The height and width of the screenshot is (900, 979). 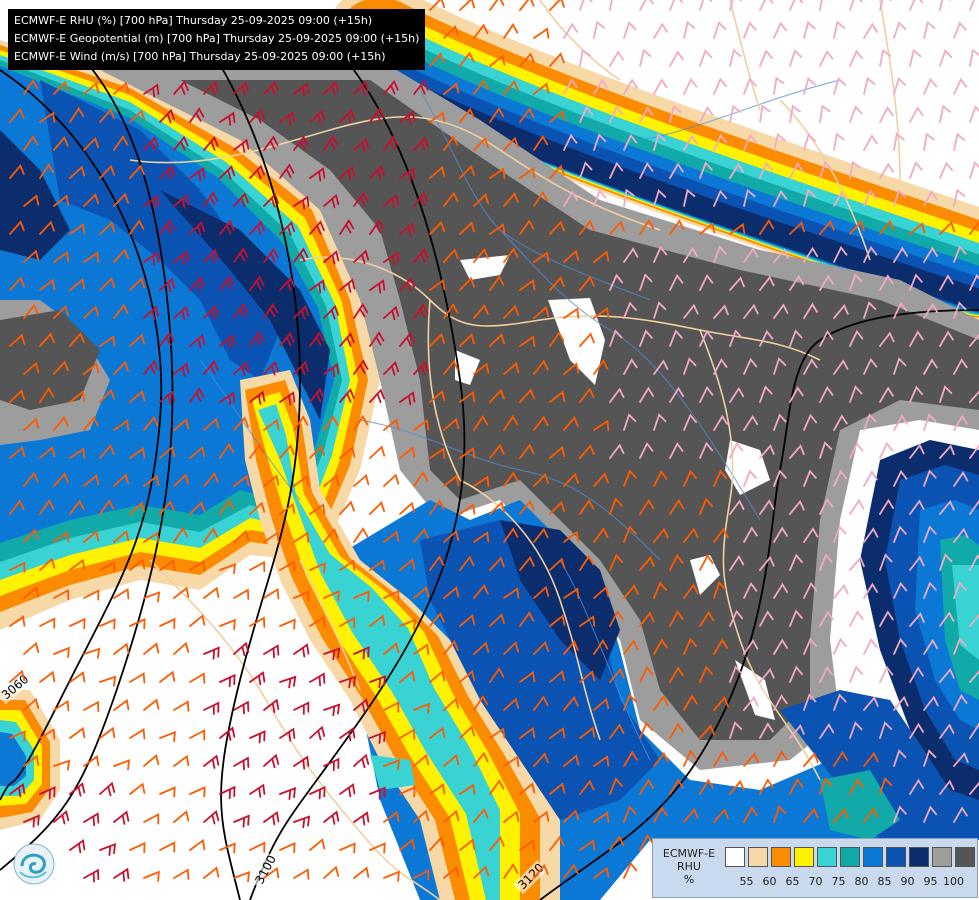 What do you see at coordinates (953, 881) in the screenshot?
I see `legend-label: 100` at bounding box center [953, 881].